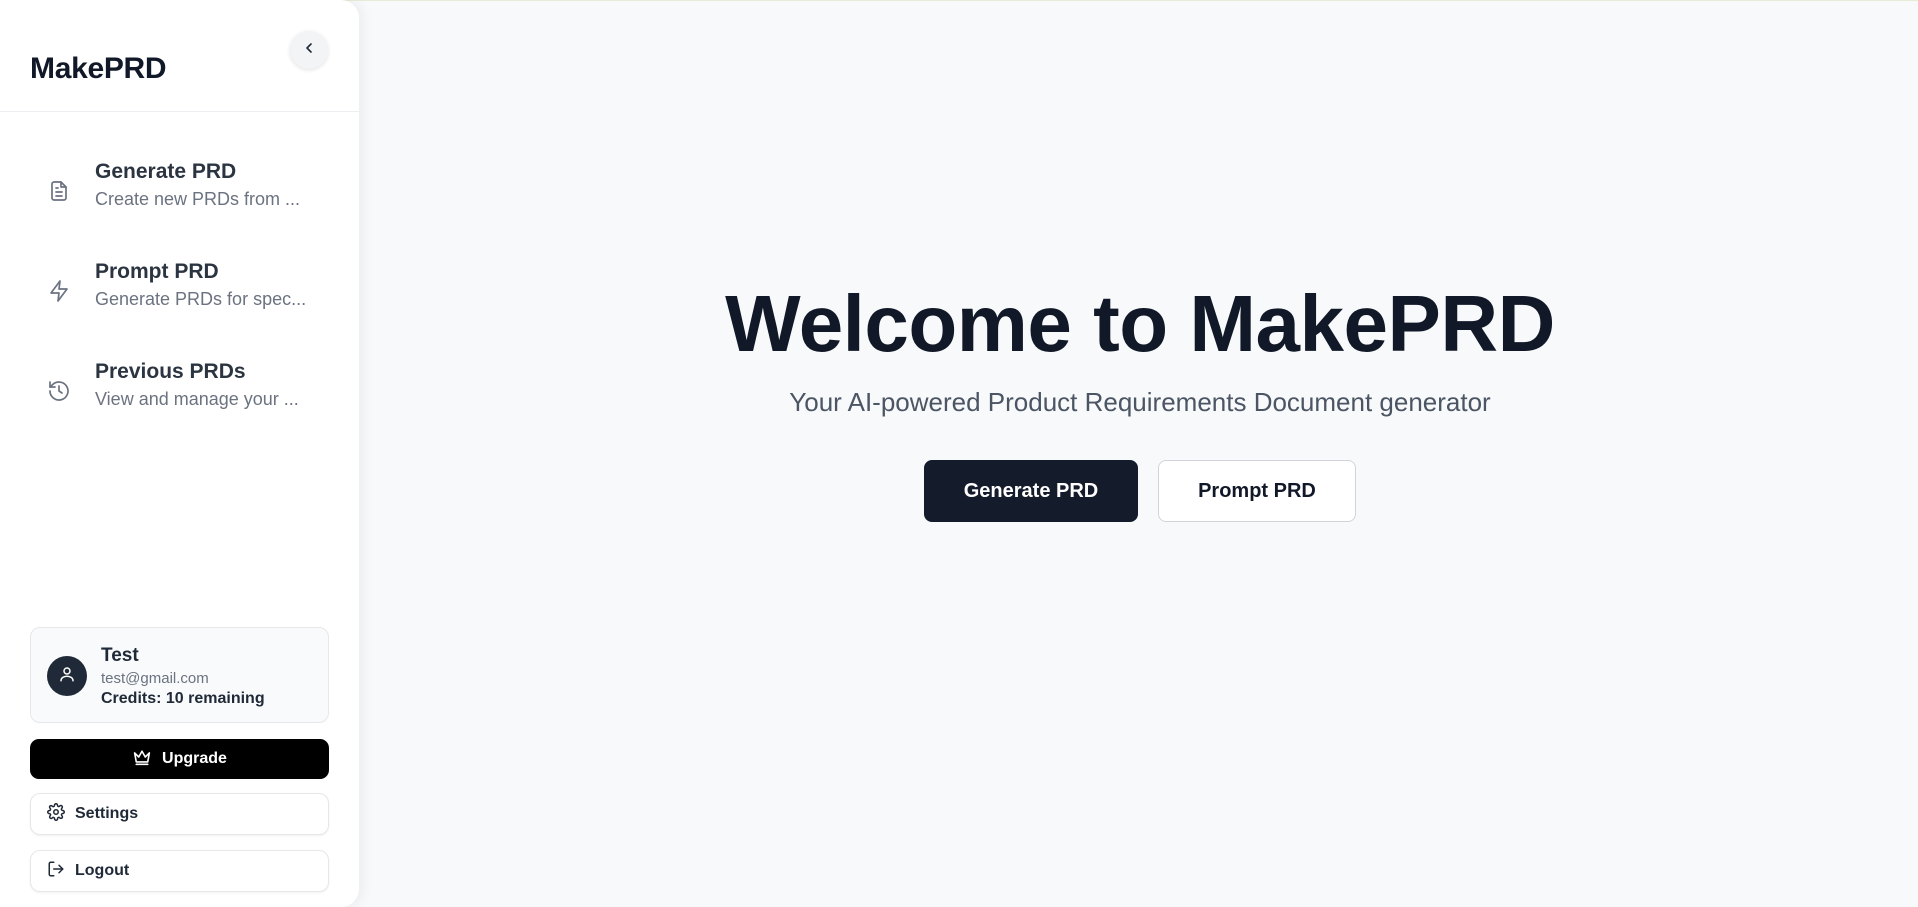 The width and height of the screenshot is (1918, 907). Describe the element at coordinates (183, 698) in the screenshot. I see `user-credits: Credits: 10 remaining` at that location.